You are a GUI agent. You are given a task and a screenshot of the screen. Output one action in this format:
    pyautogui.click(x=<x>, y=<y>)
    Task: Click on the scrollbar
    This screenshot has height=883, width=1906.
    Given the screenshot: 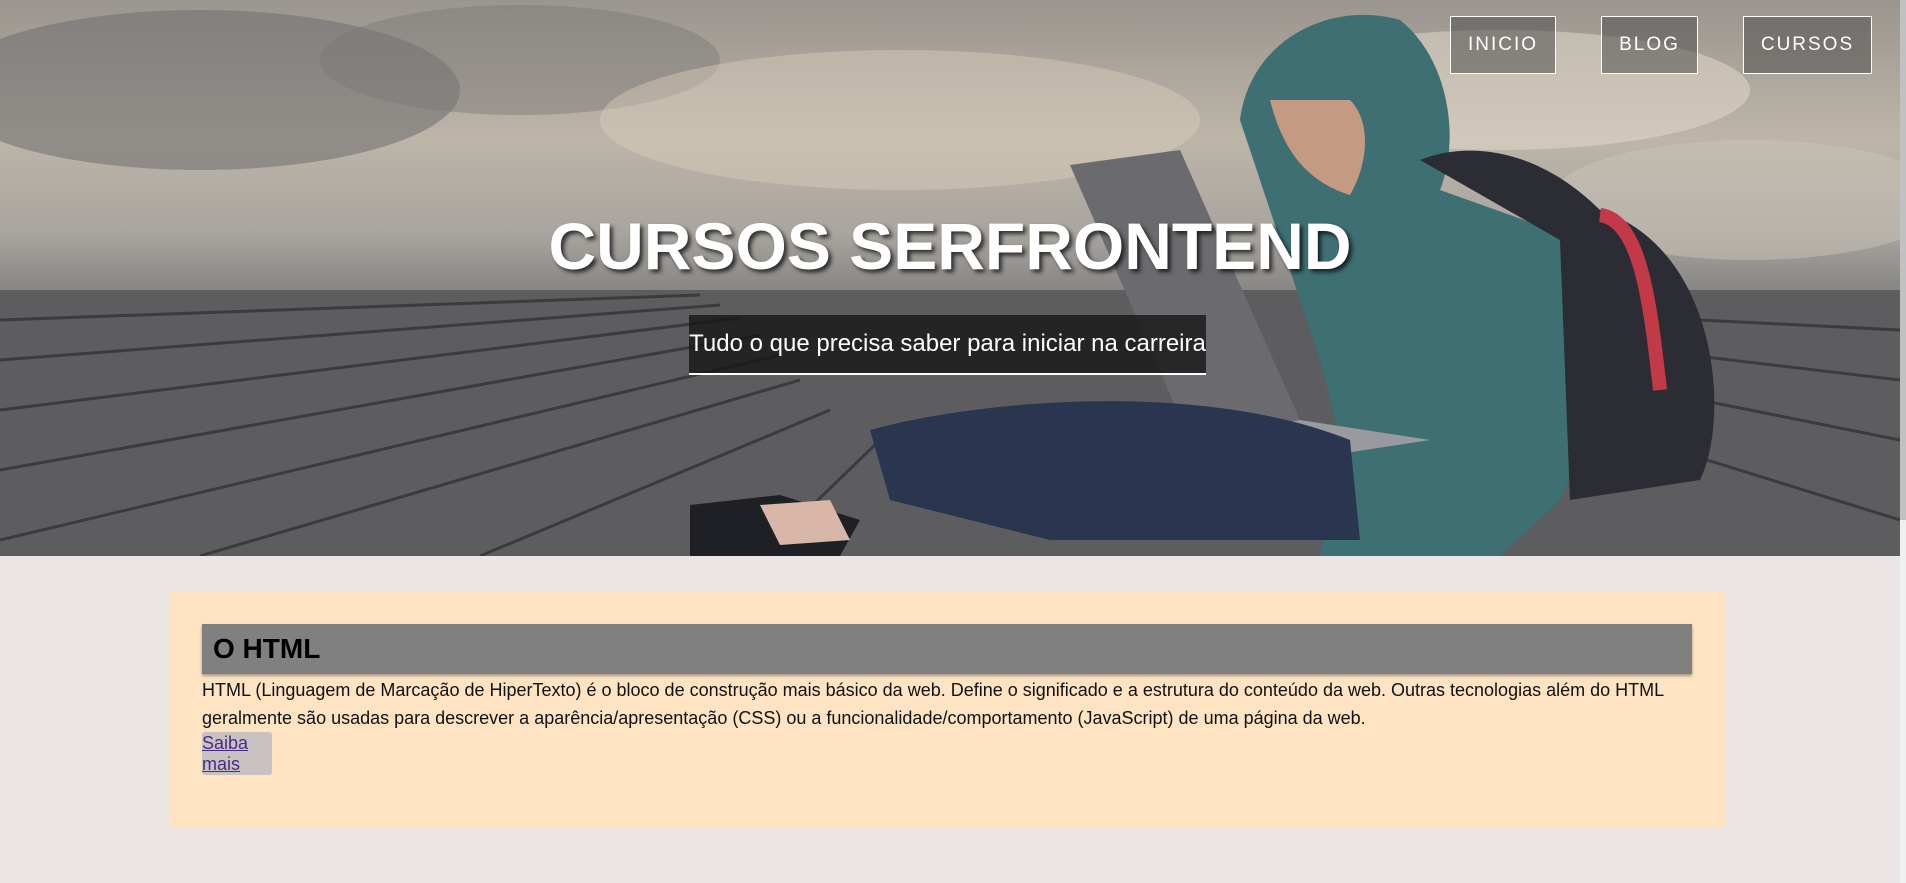 What is the action you would take?
    pyautogui.click(x=1903, y=441)
    